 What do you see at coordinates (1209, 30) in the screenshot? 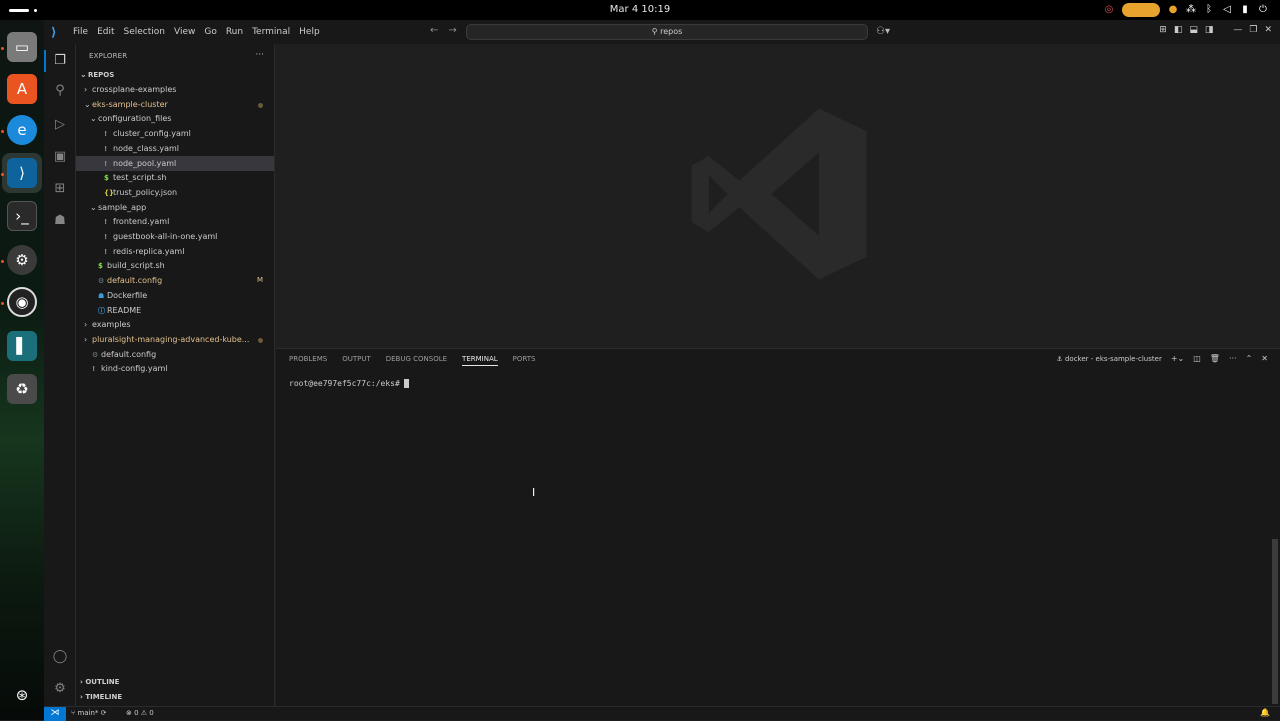
I see `toggle-secondary-sidebar-icon: ◨` at bounding box center [1209, 30].